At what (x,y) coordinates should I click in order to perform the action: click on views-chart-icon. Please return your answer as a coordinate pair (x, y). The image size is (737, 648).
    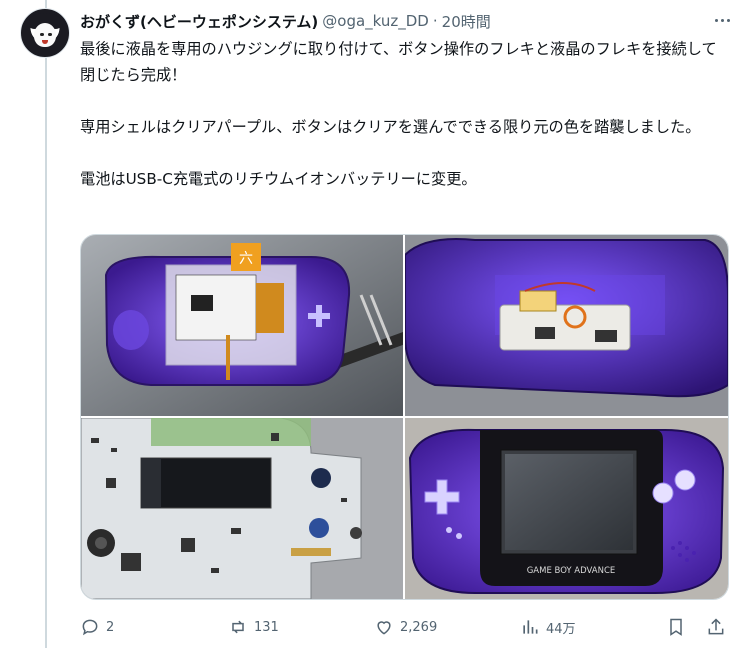
    Looking at the image, I should click on (530, 627).